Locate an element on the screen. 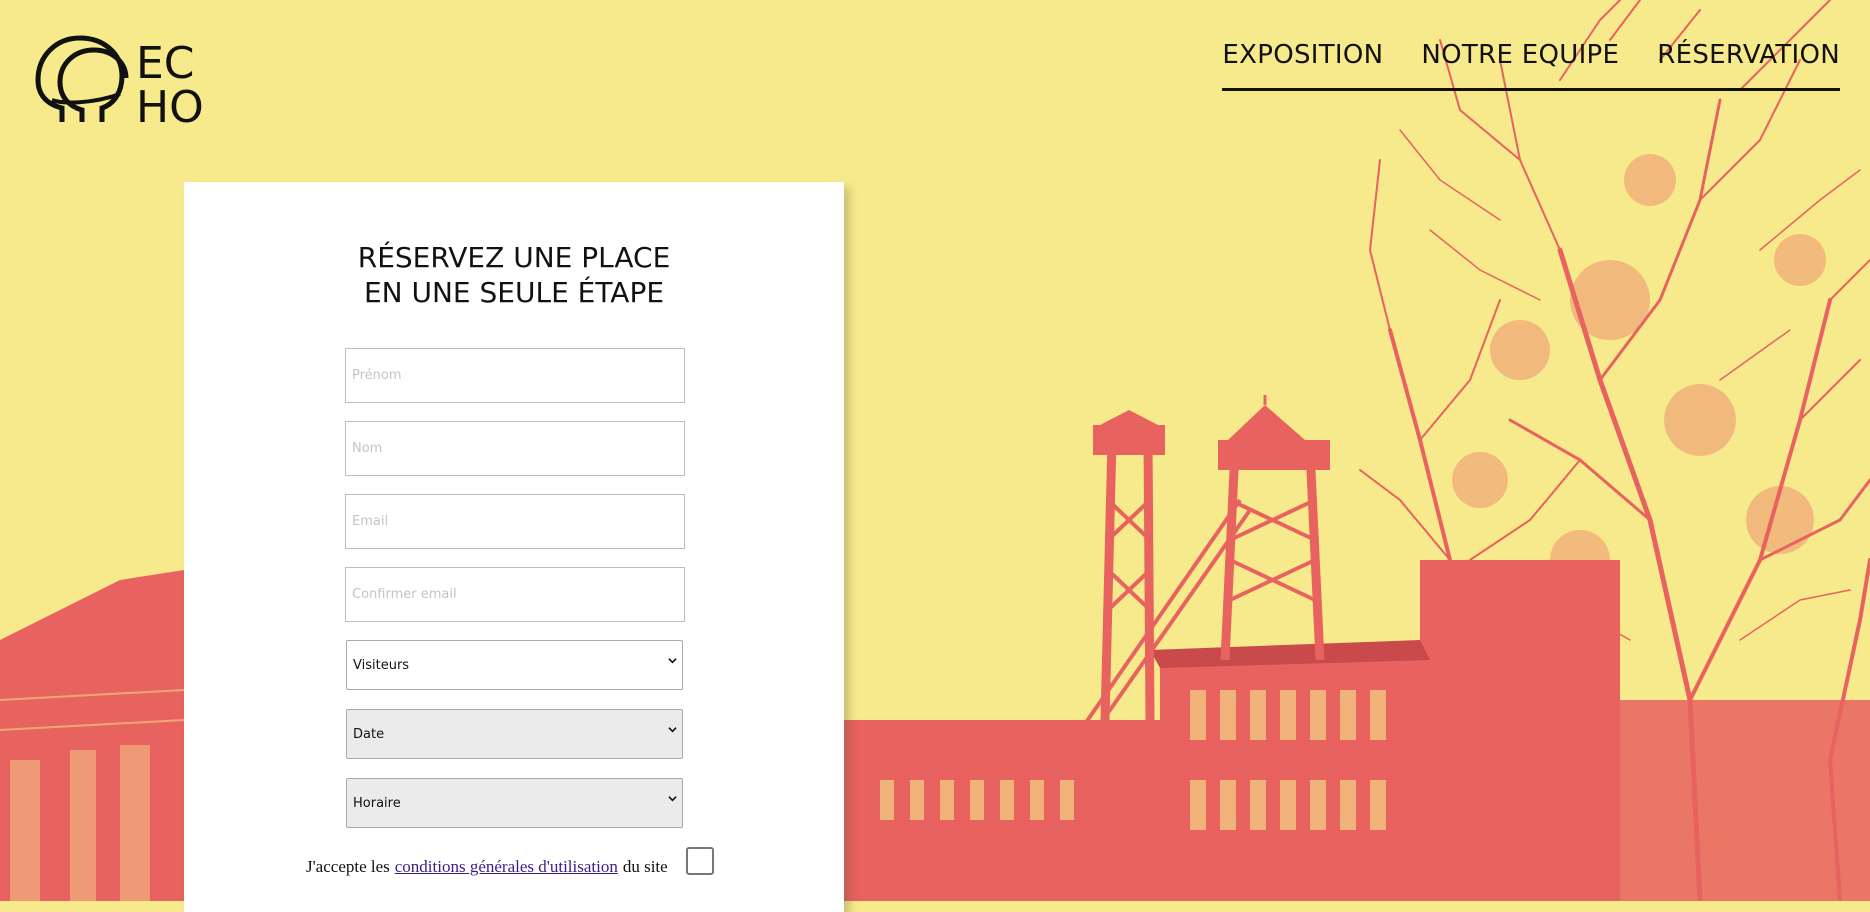 The height and width of the screenshot is (912, 1870). date-select-wrap: Date is located at coordinates (515, 734).